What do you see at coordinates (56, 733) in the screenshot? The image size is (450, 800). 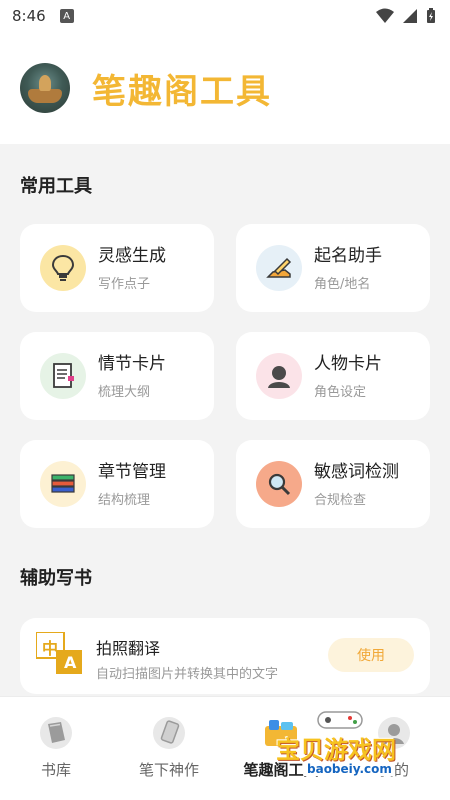 I see `book-icon` at bounding box center [56, 733].